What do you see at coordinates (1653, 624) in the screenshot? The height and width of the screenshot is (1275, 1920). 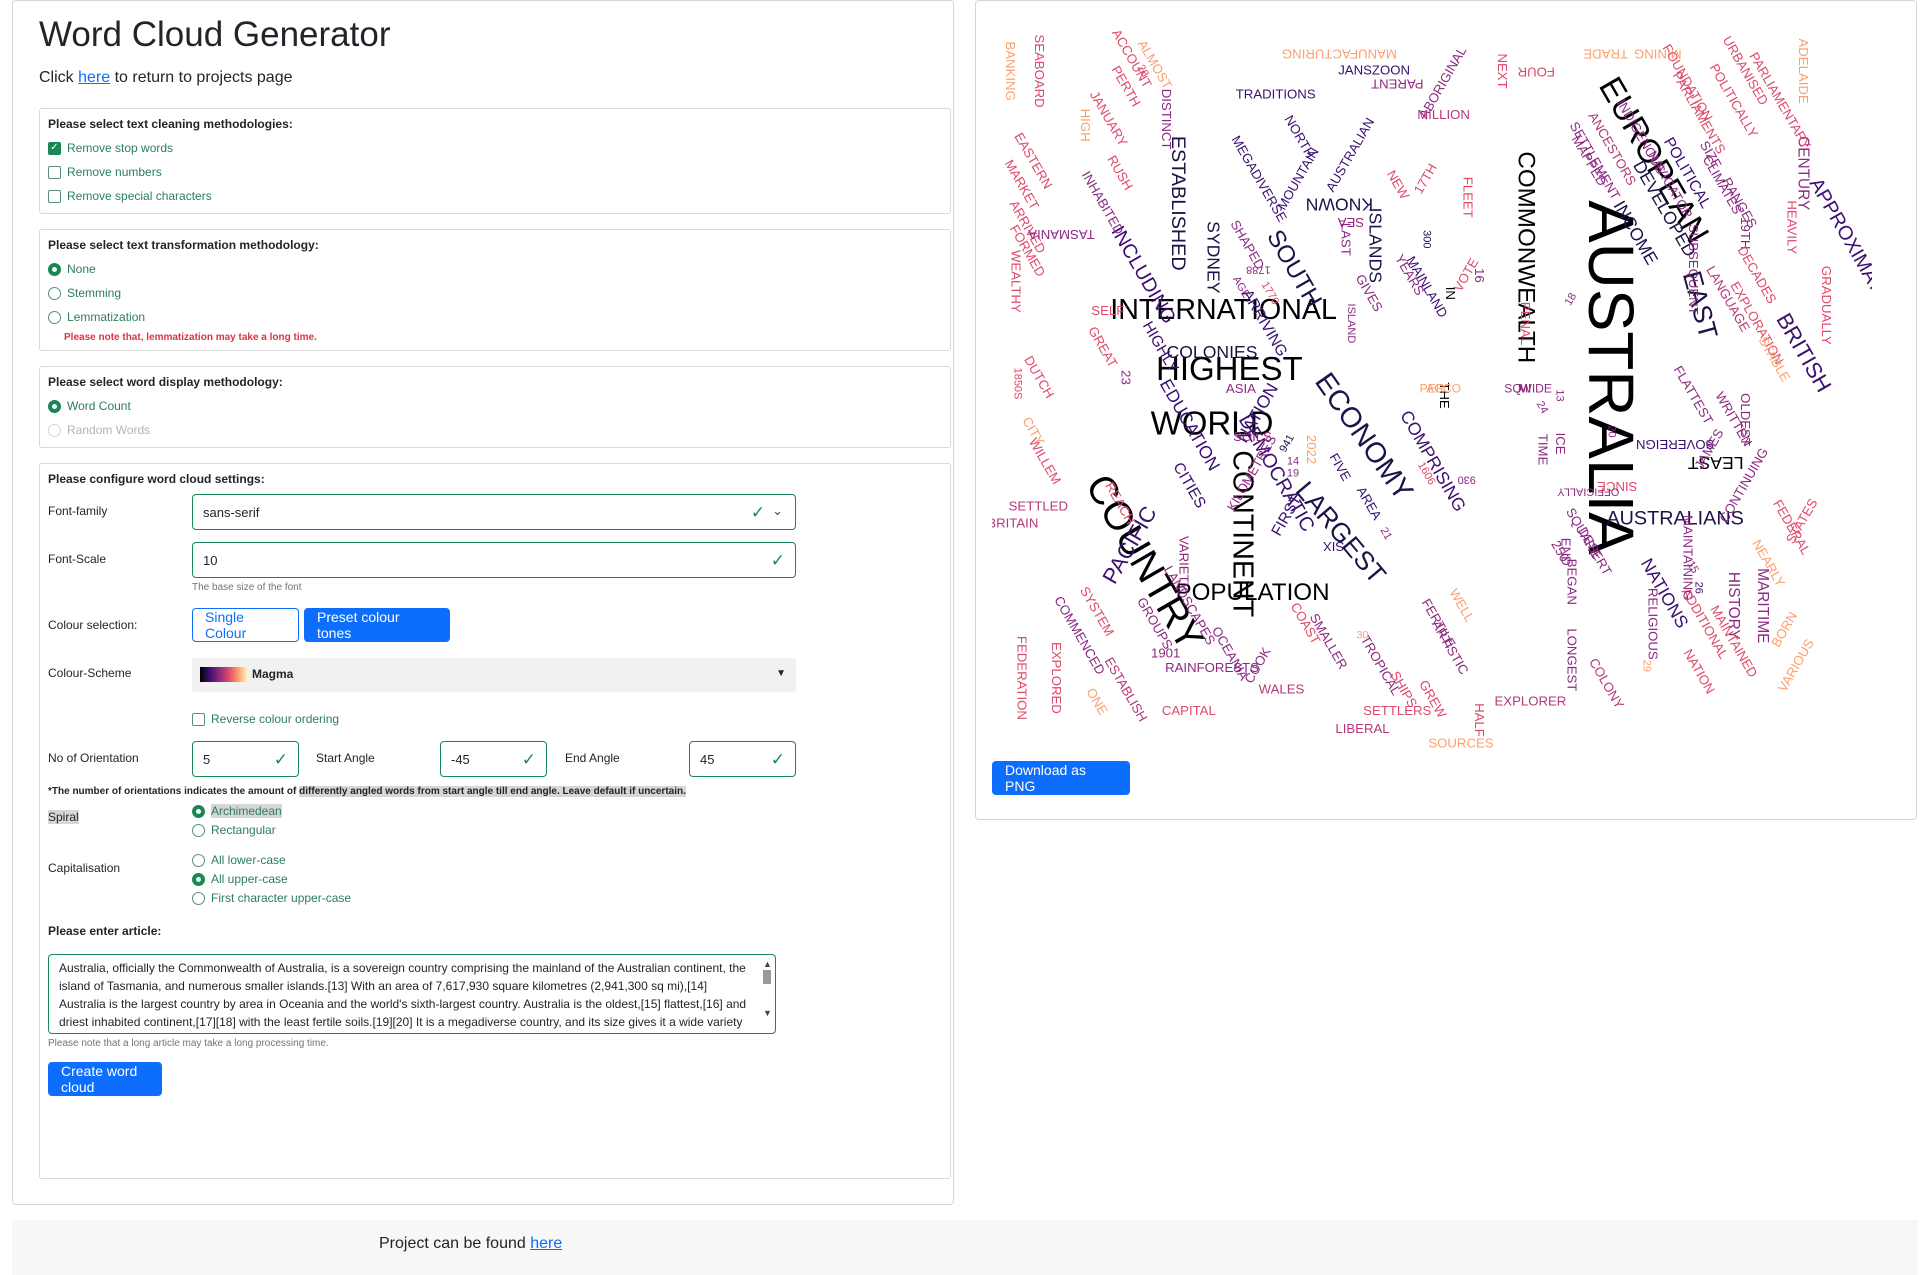 I see `word-cloud-word: RELIGIOUS` at bounding box center [1653, 624].